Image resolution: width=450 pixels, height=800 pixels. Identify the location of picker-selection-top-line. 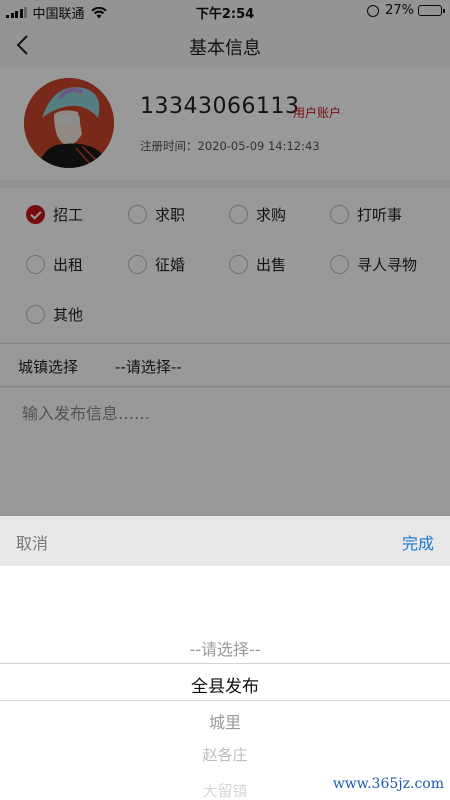
(225, 663).